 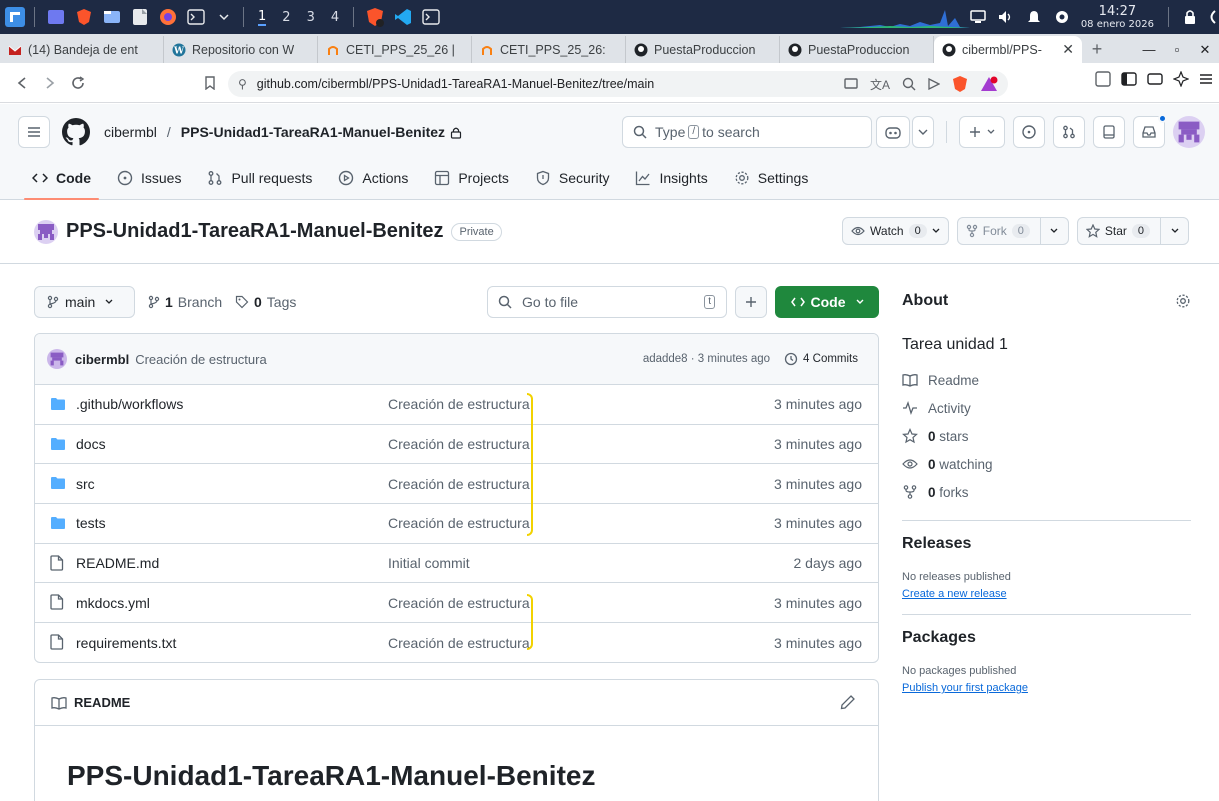 What do you see at coordinates (210, 83) in the screenshot?
I see `bookmark-icon` at bounding box center [210, 83].